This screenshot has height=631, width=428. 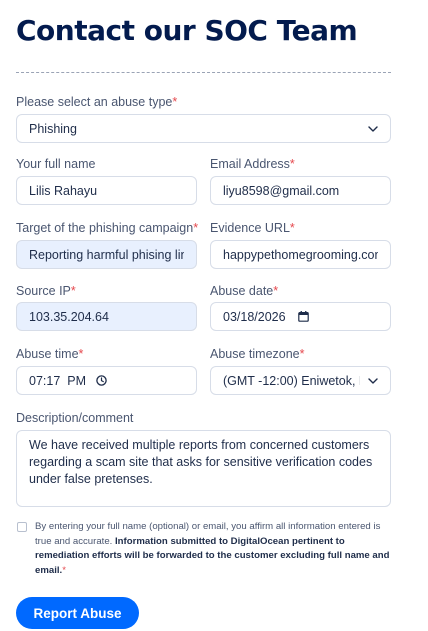 I want to click on target-label: Target of the phishing campaign*, so click(x=107, y=228).